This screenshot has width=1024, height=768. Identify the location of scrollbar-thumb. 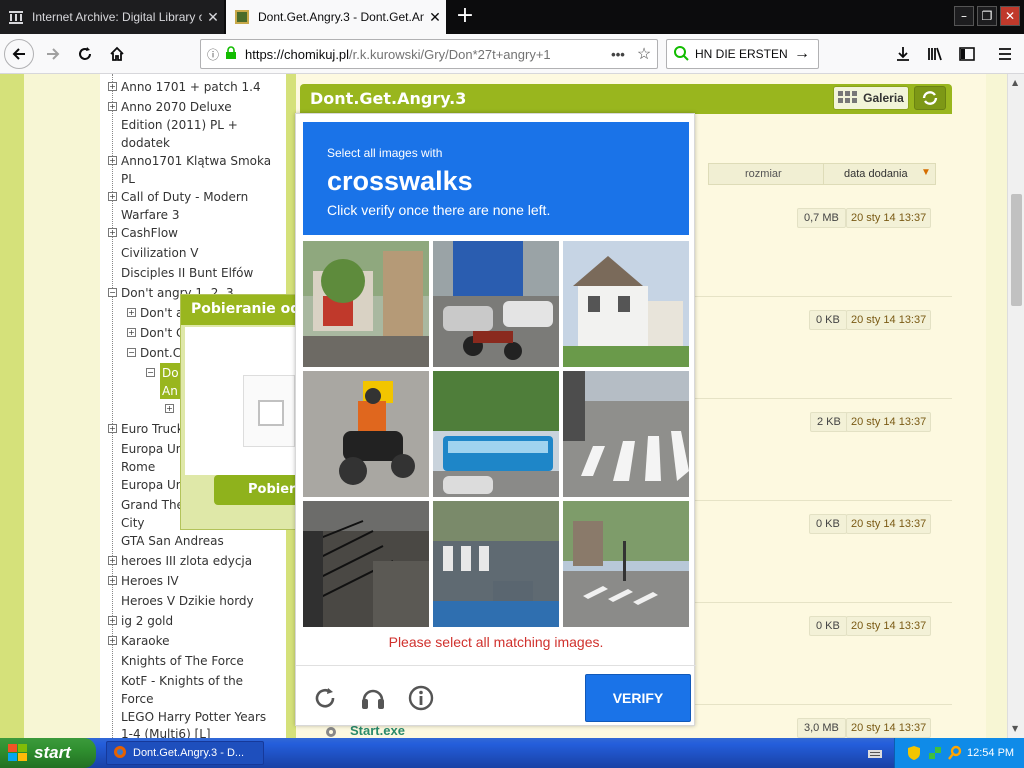
(1016, 250).